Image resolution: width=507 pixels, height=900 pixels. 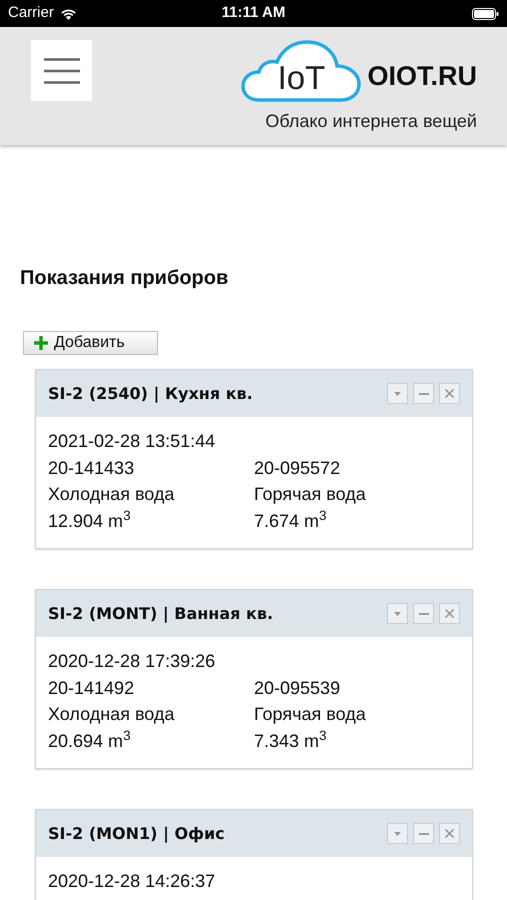 I want to click on reading-date: 2020-12-28 17:39:26, so click(x=132, y=661).